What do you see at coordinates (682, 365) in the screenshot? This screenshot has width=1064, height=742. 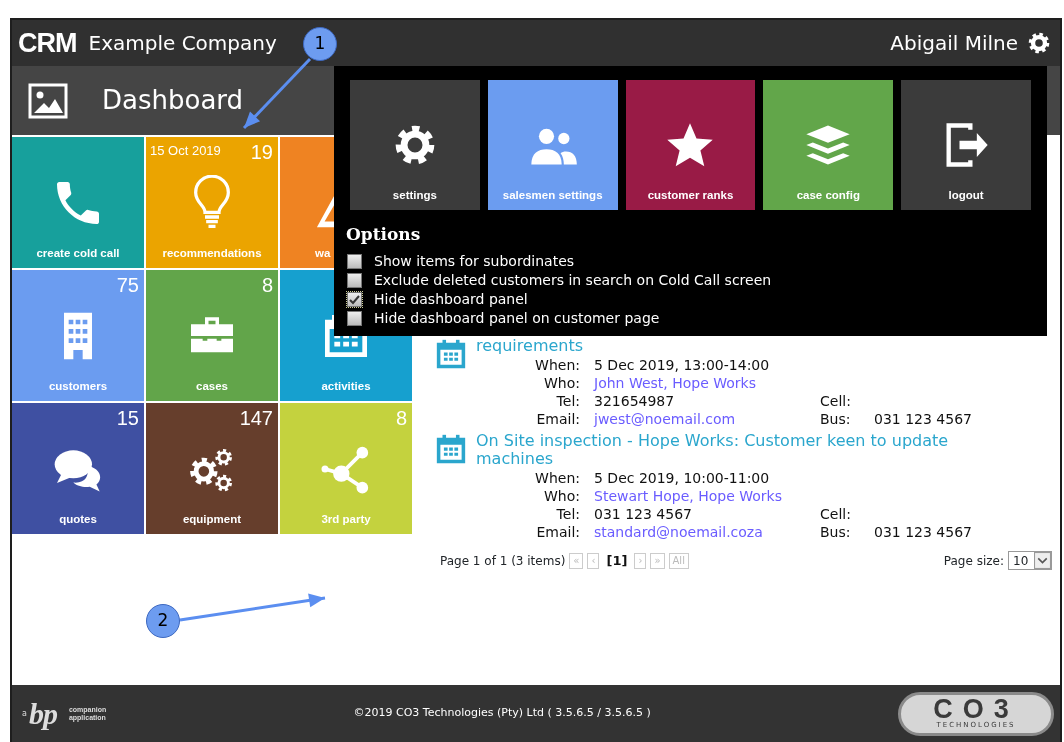 I see `field-value: 5 Dec 2019, 13:00-14:00` at bounding box center [682, 365].